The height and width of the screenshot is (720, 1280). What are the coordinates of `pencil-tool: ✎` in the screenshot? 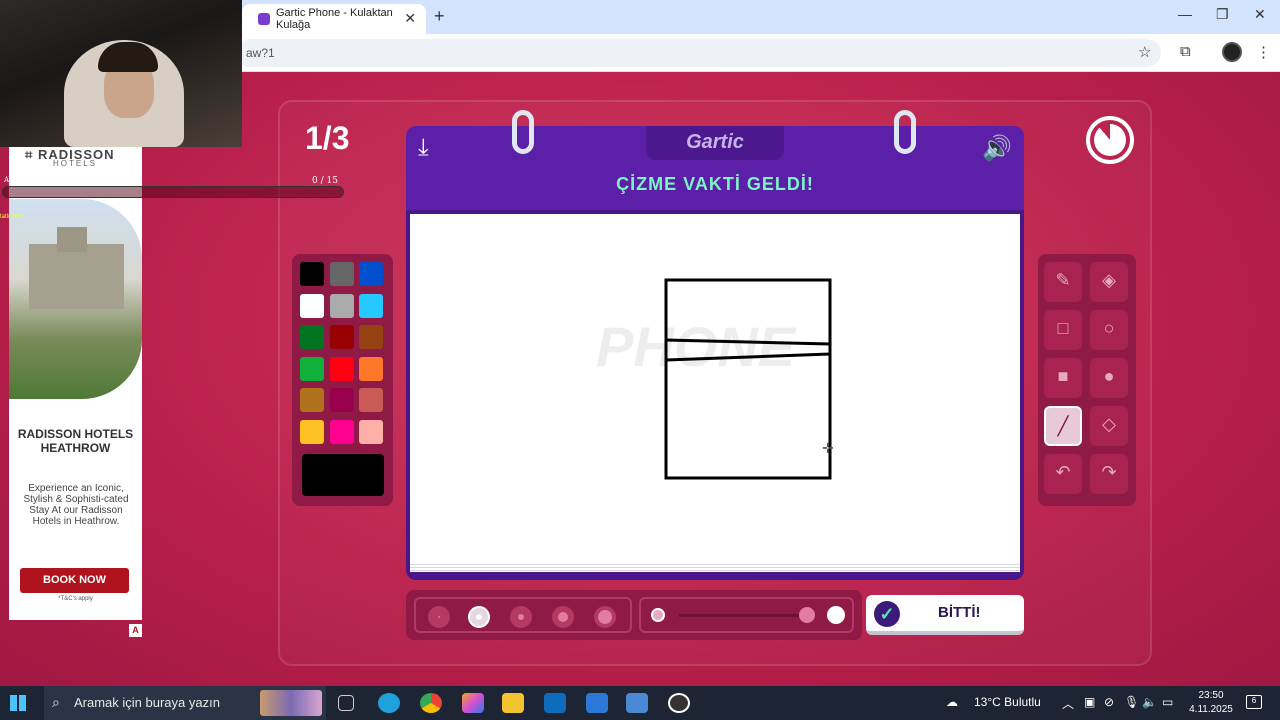 It's located at (1063, 282).